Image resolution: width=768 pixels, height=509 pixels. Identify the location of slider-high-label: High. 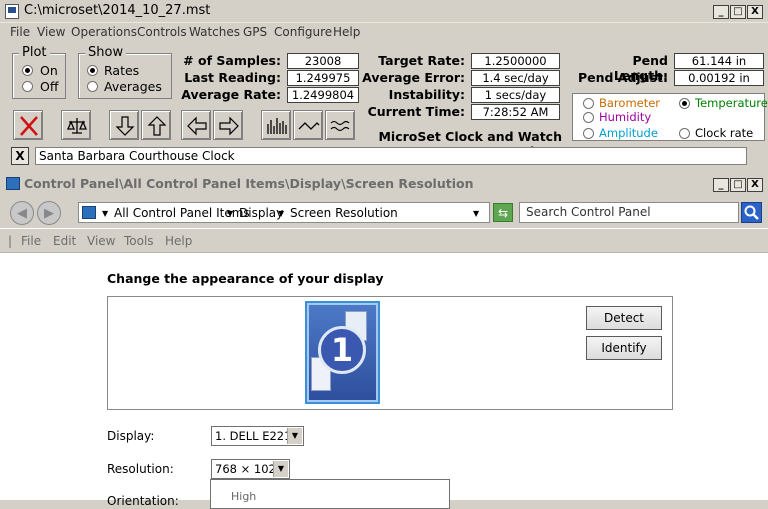
(244, 496).